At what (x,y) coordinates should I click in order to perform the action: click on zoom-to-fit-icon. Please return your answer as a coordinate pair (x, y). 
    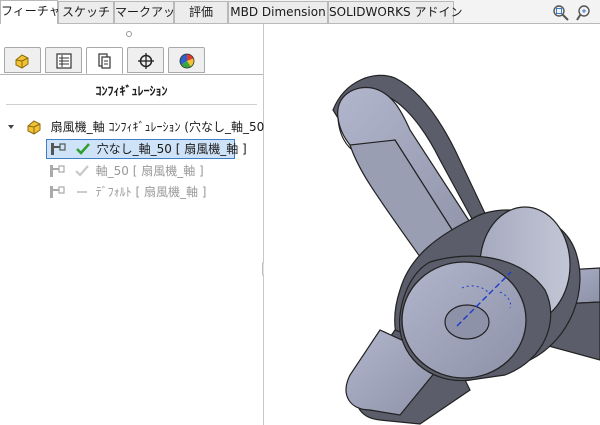
    Looking at the image, I should click on (561, 13).